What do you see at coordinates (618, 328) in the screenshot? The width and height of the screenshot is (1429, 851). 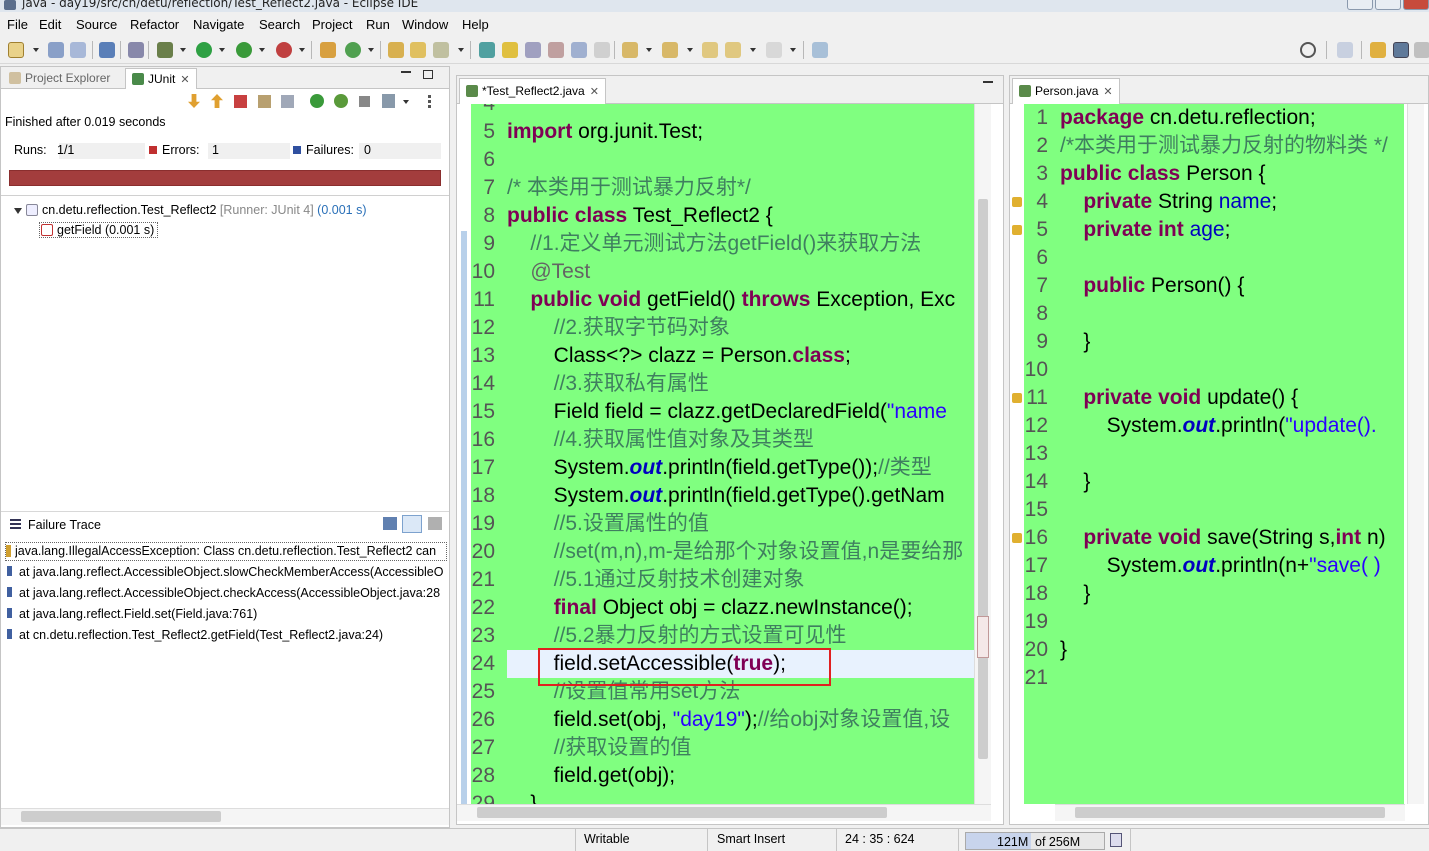 I see `code-line: //2.获取字节码对象` at bounding box center [618, 328].